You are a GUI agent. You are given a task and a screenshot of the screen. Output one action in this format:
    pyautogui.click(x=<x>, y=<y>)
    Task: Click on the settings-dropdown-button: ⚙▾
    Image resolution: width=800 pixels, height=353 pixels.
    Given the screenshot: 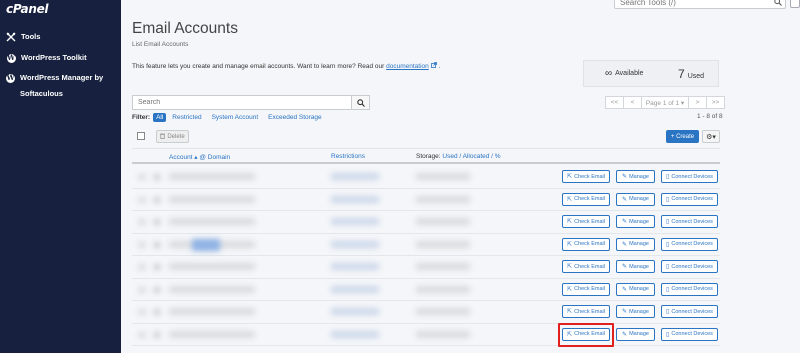 What is the action you would take?
    pyautogui.click(x=711, y=136)
    